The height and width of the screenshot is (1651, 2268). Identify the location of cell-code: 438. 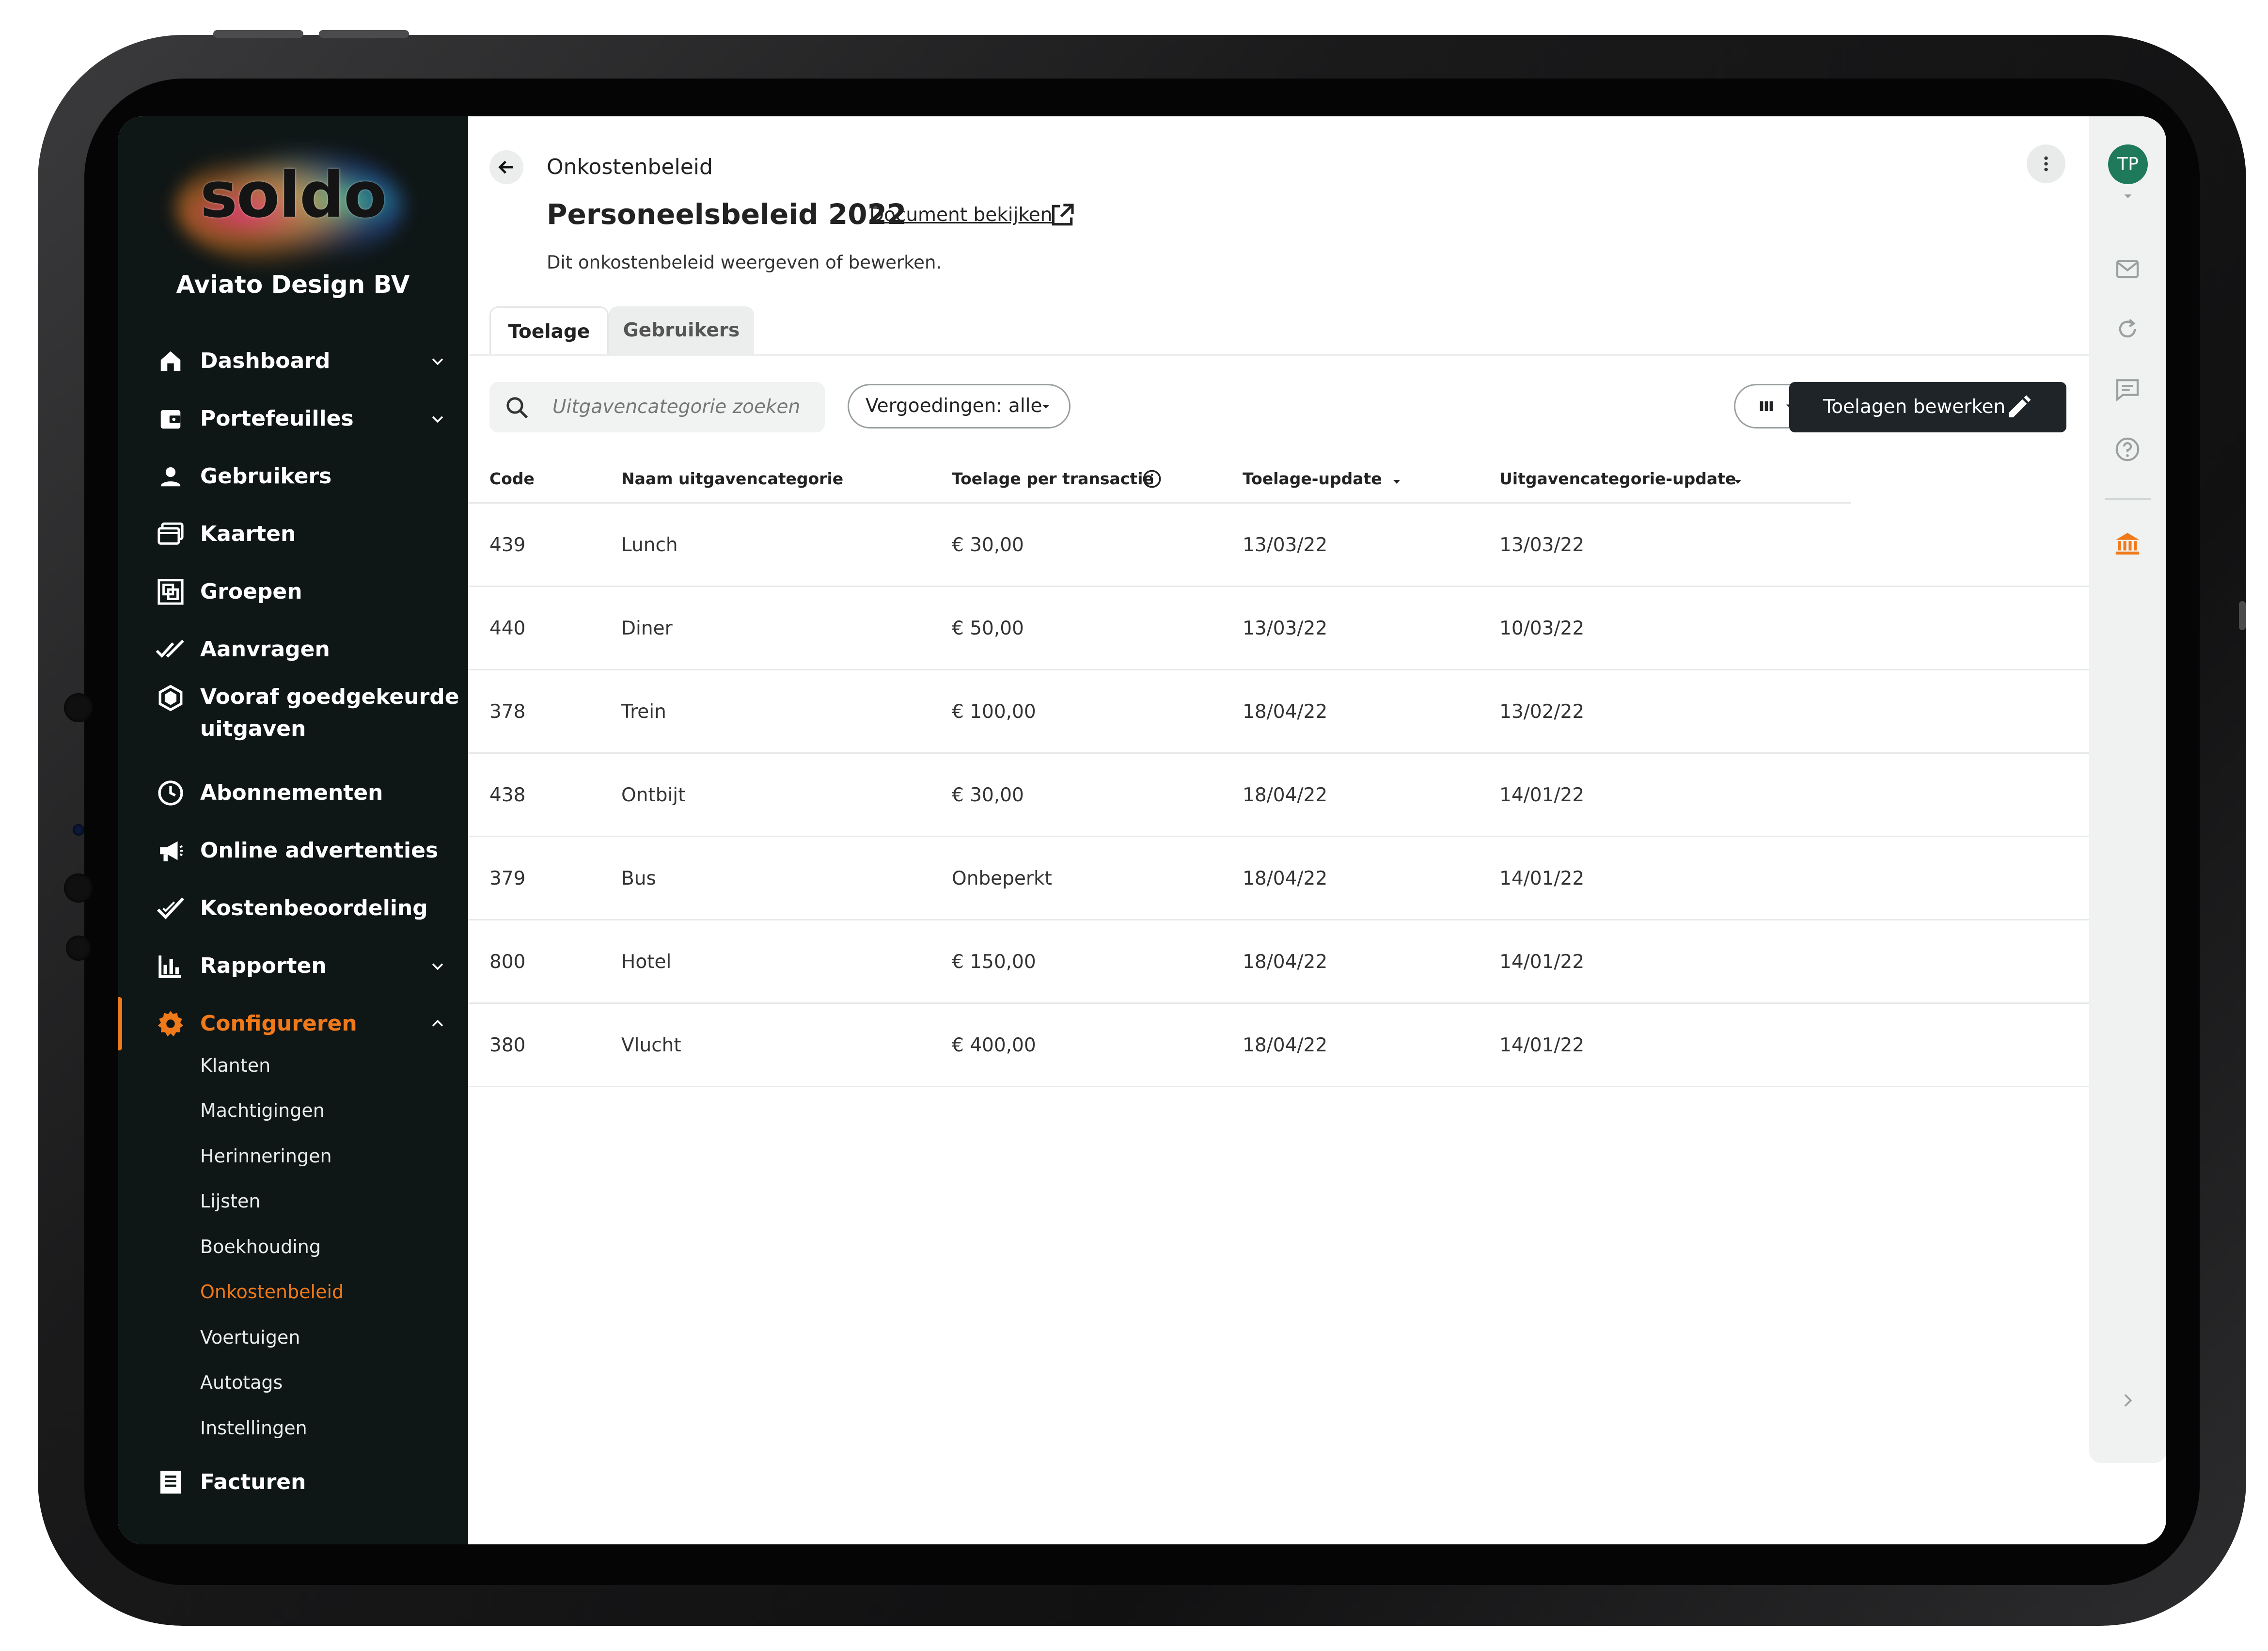
(508, 795).